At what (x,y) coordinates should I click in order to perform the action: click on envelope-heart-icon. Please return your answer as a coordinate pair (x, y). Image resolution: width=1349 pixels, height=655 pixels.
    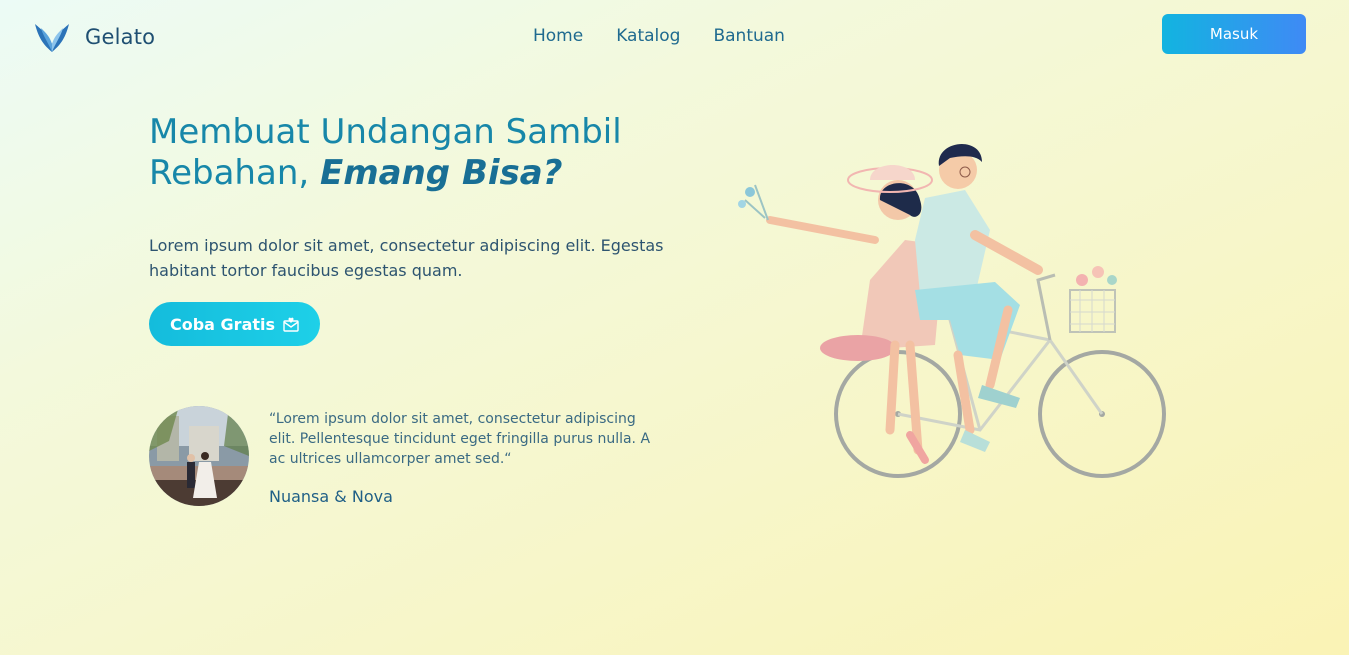
    Looking at the image, I should click on (291, 324).